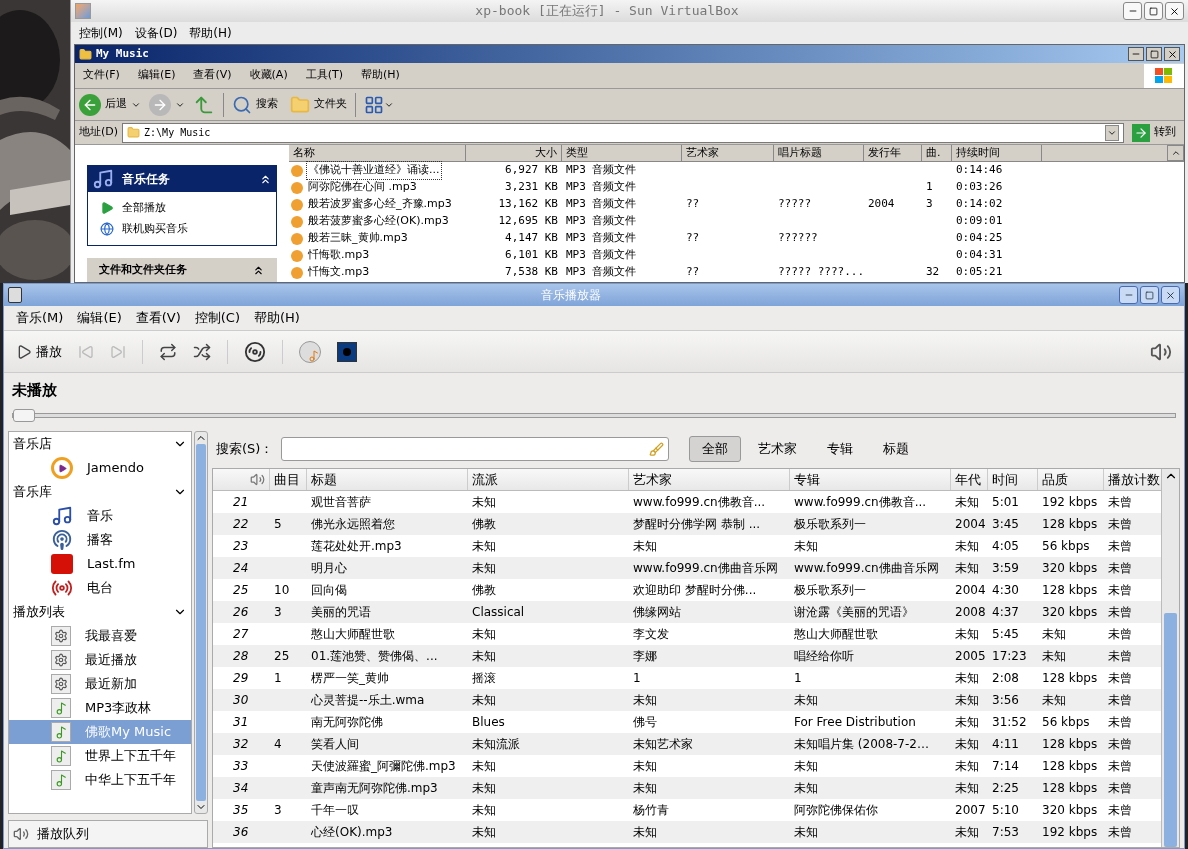 The image size is (1188, 849). Describe the element at coordinates (1112, 132) in the screenshot. I see `dropdown-icon` at that location.